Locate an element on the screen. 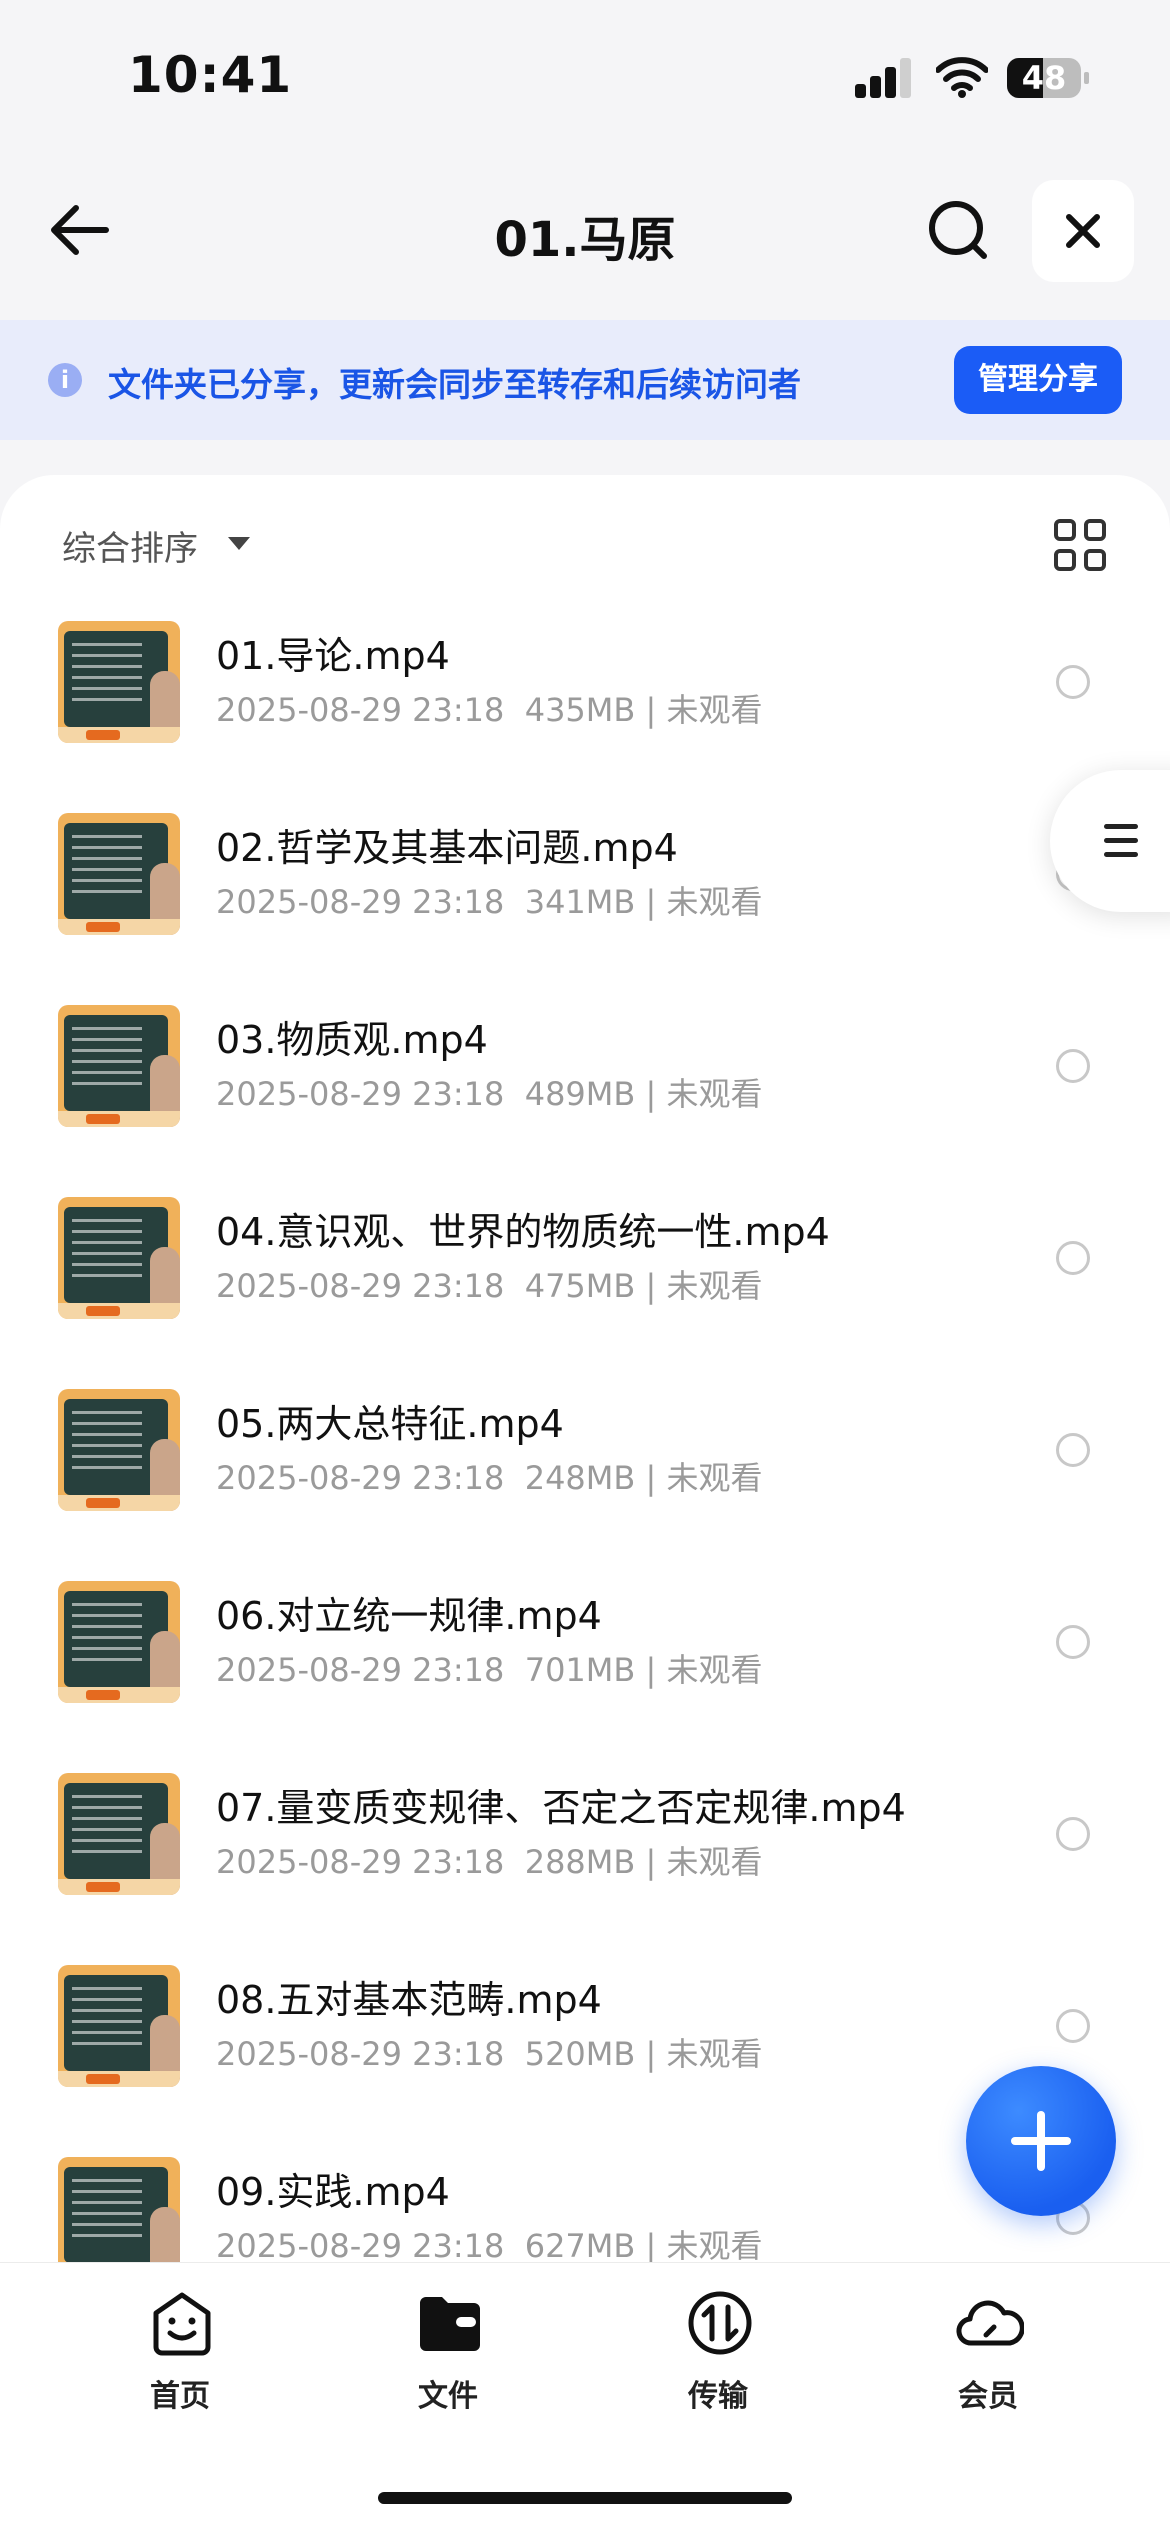 The width and height of the screenshot is (1170, 2533). file-name: 06.对立统一规律.mp4 is located at coordinates (409, 1616).